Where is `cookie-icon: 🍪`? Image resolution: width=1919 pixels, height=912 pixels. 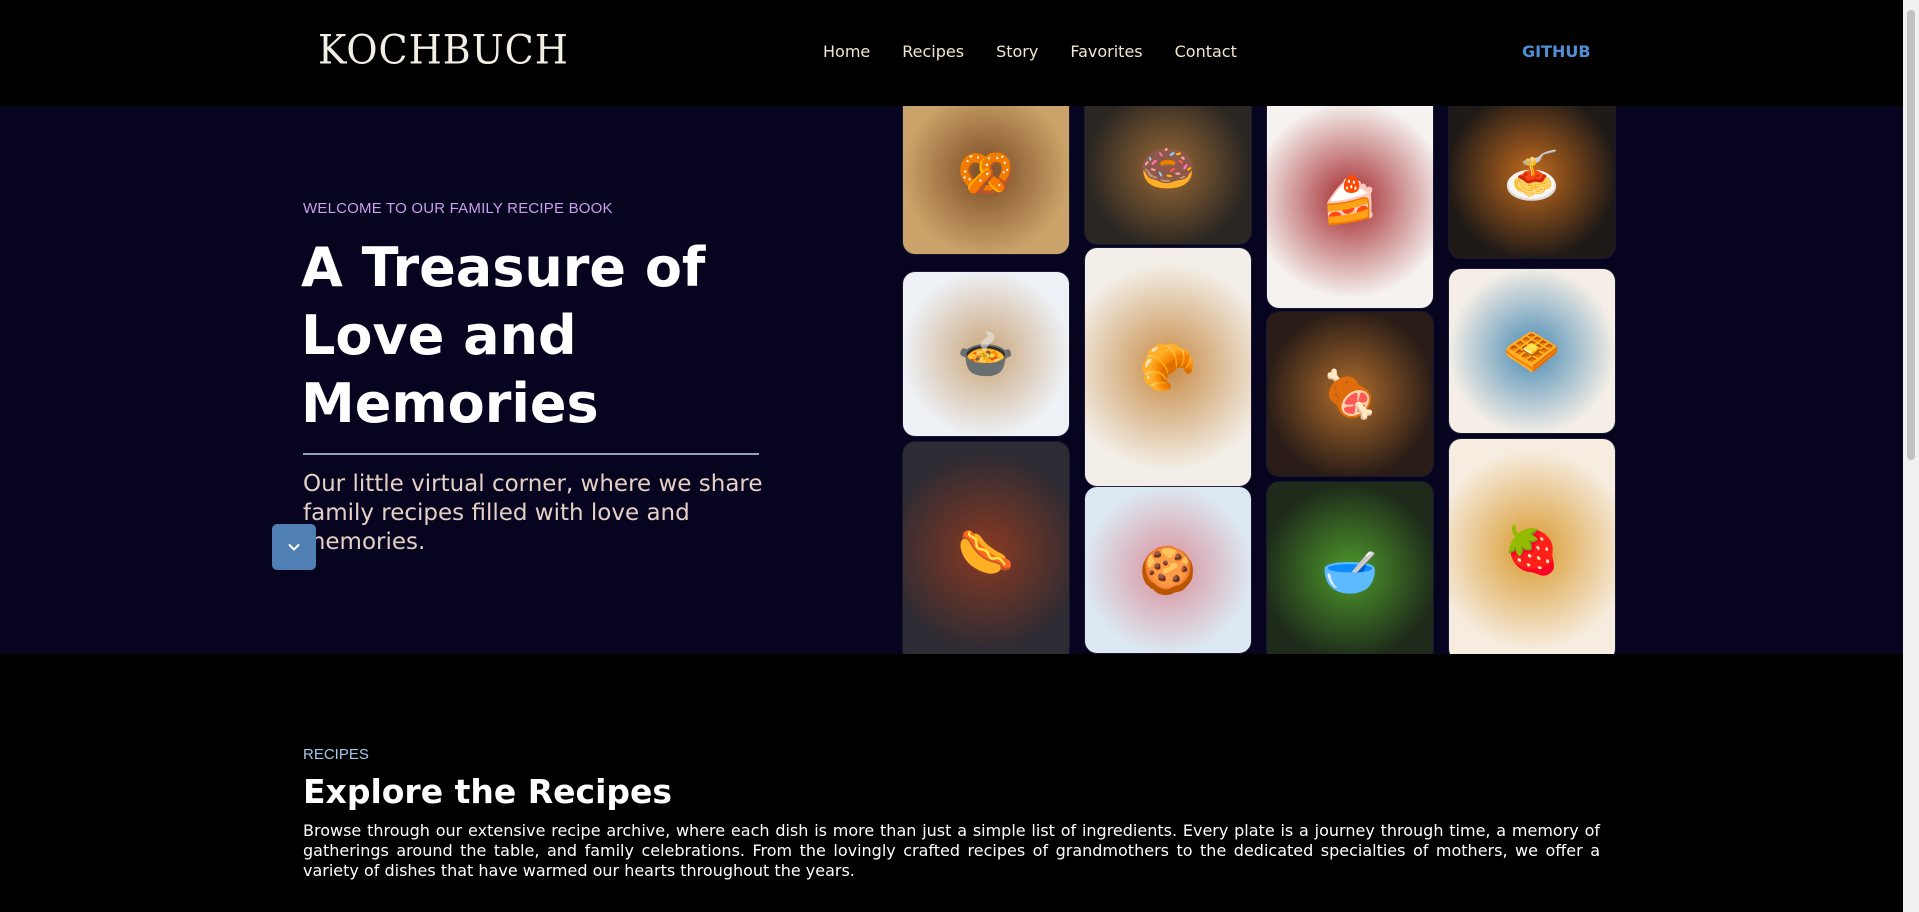 cookie-icon: 🍪 is located at coordinates (1168, 569).